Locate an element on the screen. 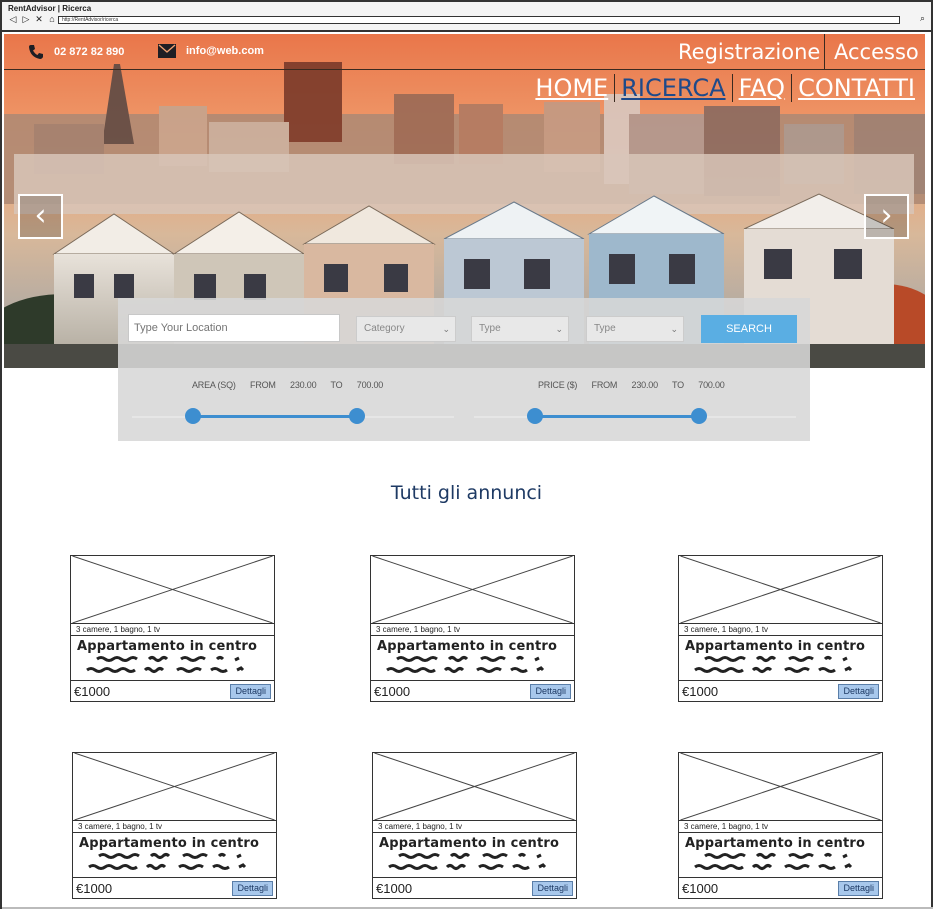  chevron-left-icon: ‹ is located at coordinates (40, 215).